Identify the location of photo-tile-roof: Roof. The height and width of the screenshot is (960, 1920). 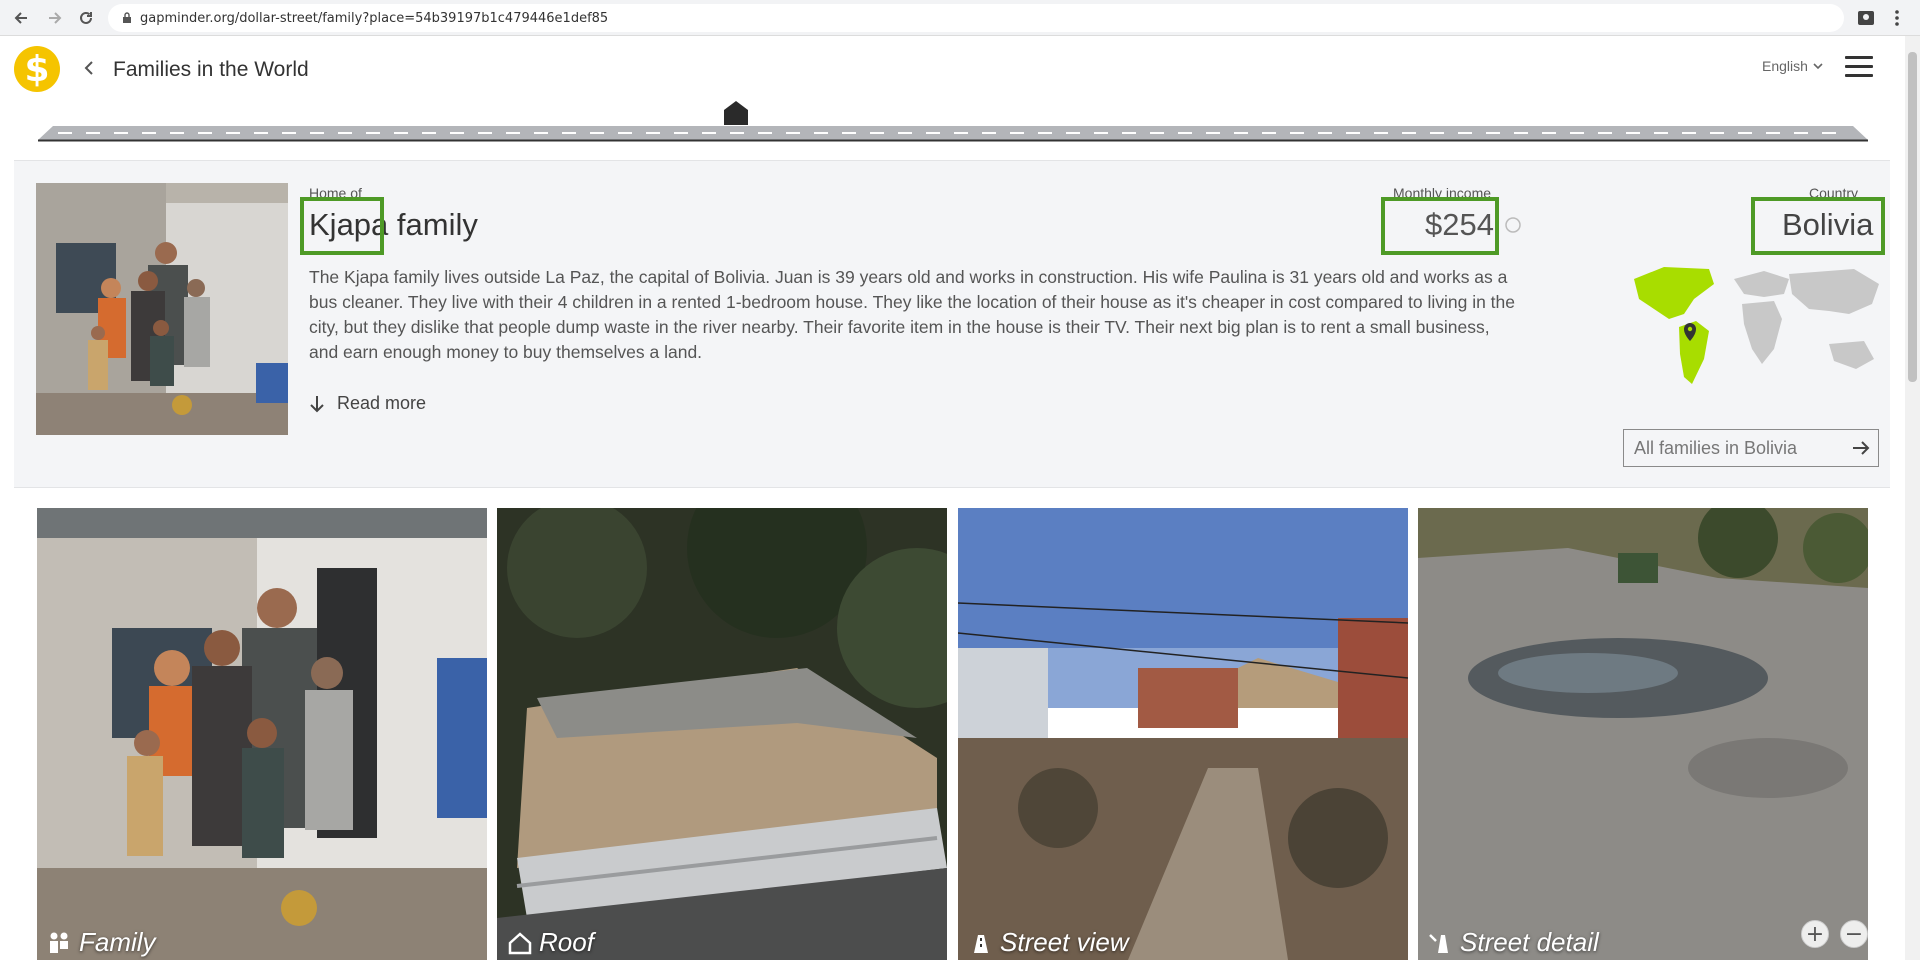
(722, 734).